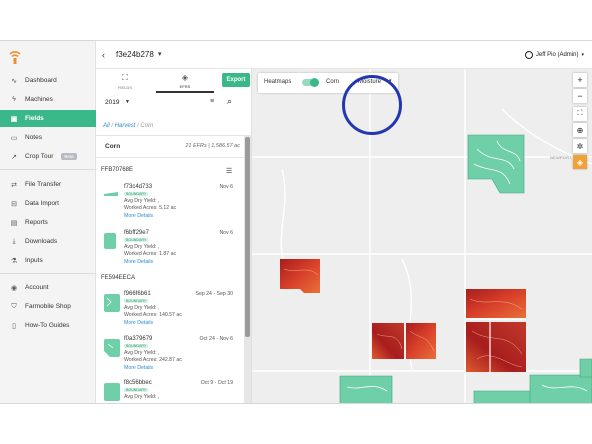 The height and width of the screenshot is (444, 592). I want to click on heatmap-fields, so click(403, 315).